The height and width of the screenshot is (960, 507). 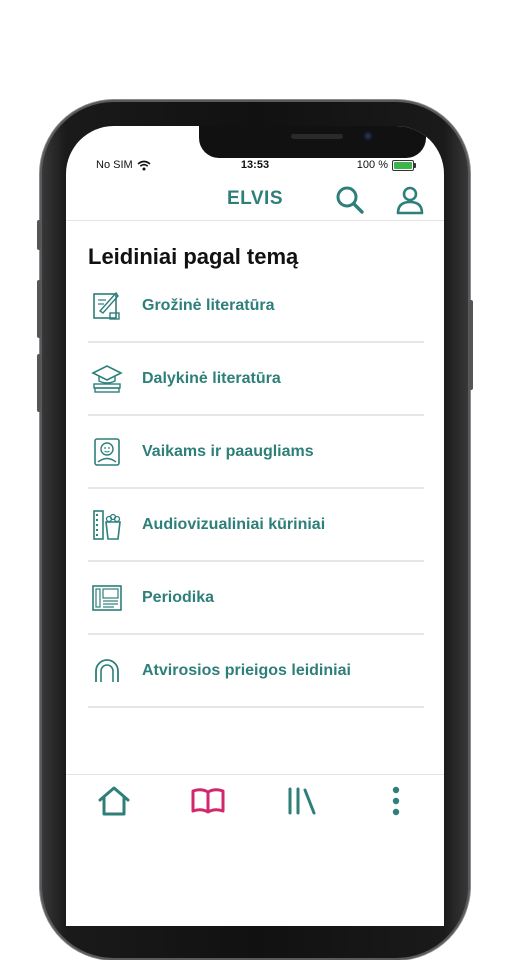 What do you see at coordinates (107, 597) in the screenshot?
I see `newspaper-icon` at bounding box center [107, 597].